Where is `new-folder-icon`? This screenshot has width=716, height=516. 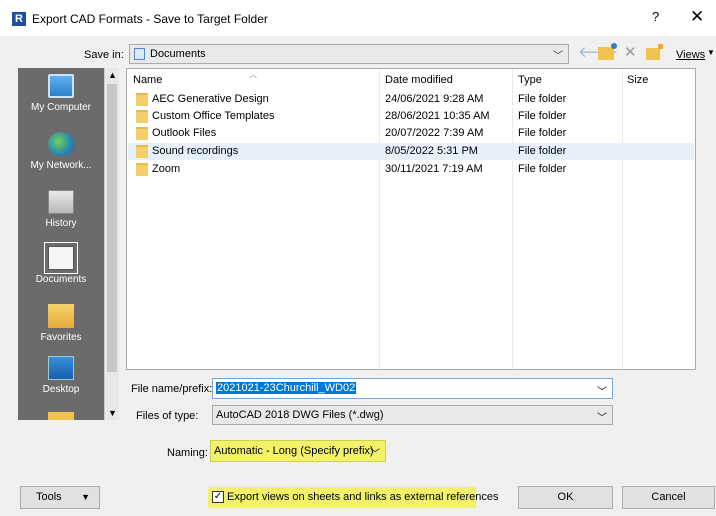
new-folder-icon is located at coordinates (654, 52).